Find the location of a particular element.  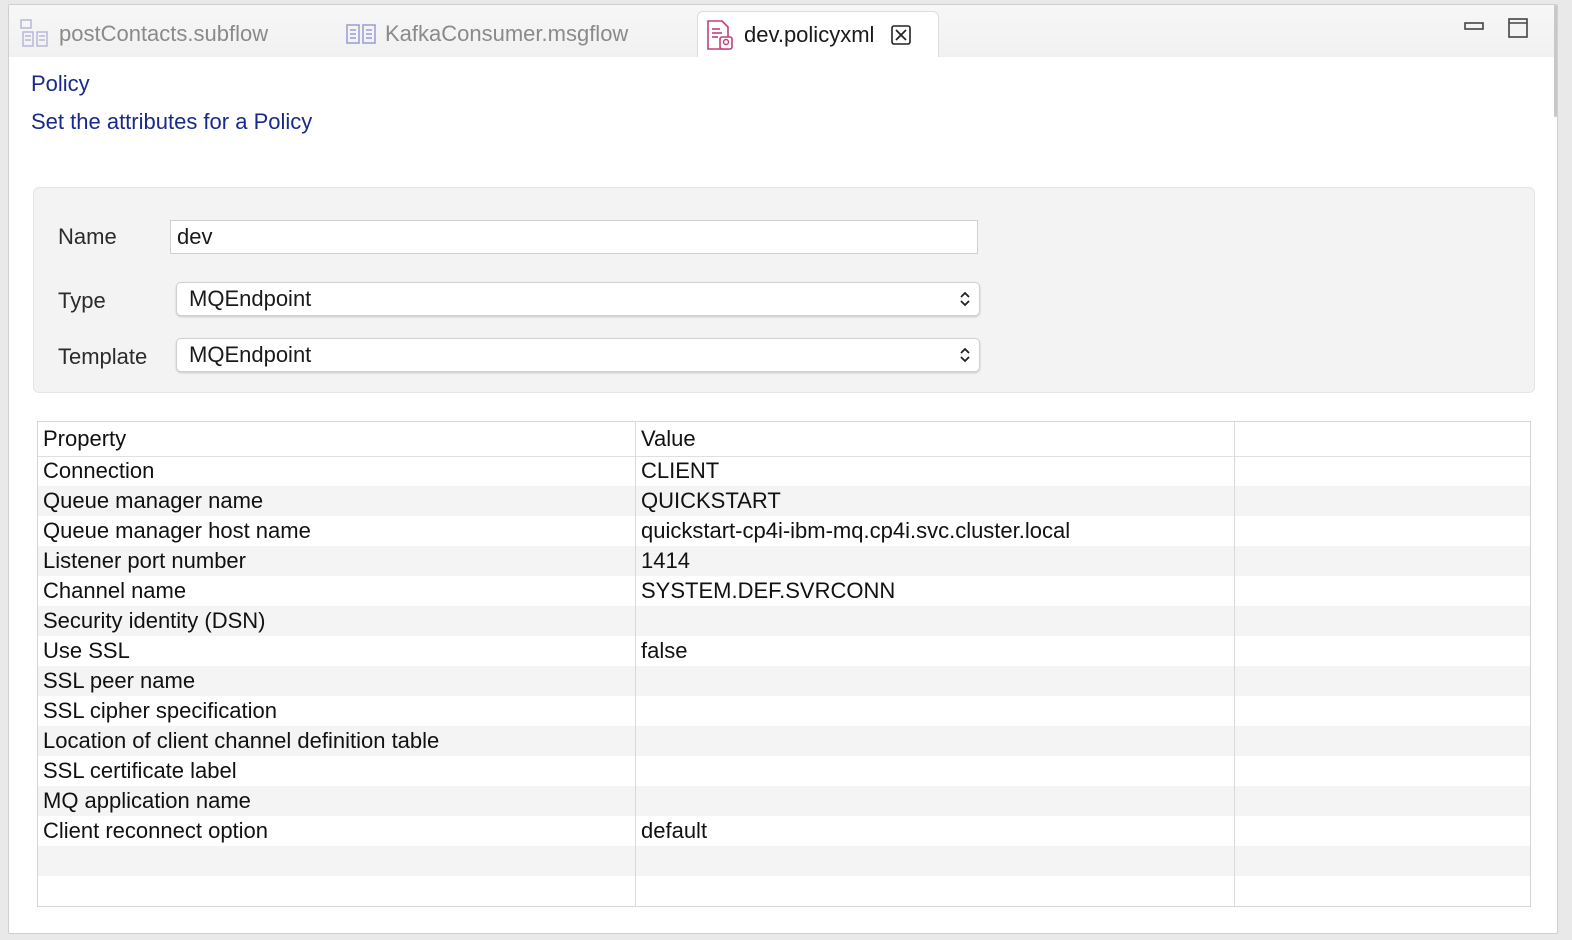

property-cell: Queue manager name is located at coordinates (153, 500).